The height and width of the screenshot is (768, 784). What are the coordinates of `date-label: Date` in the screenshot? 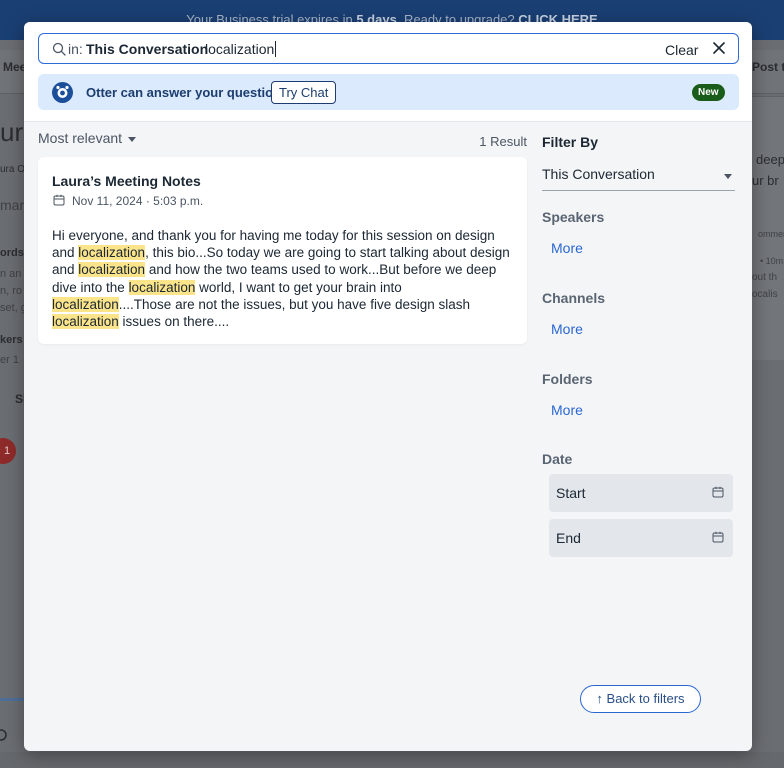 It's located at (557, 459).